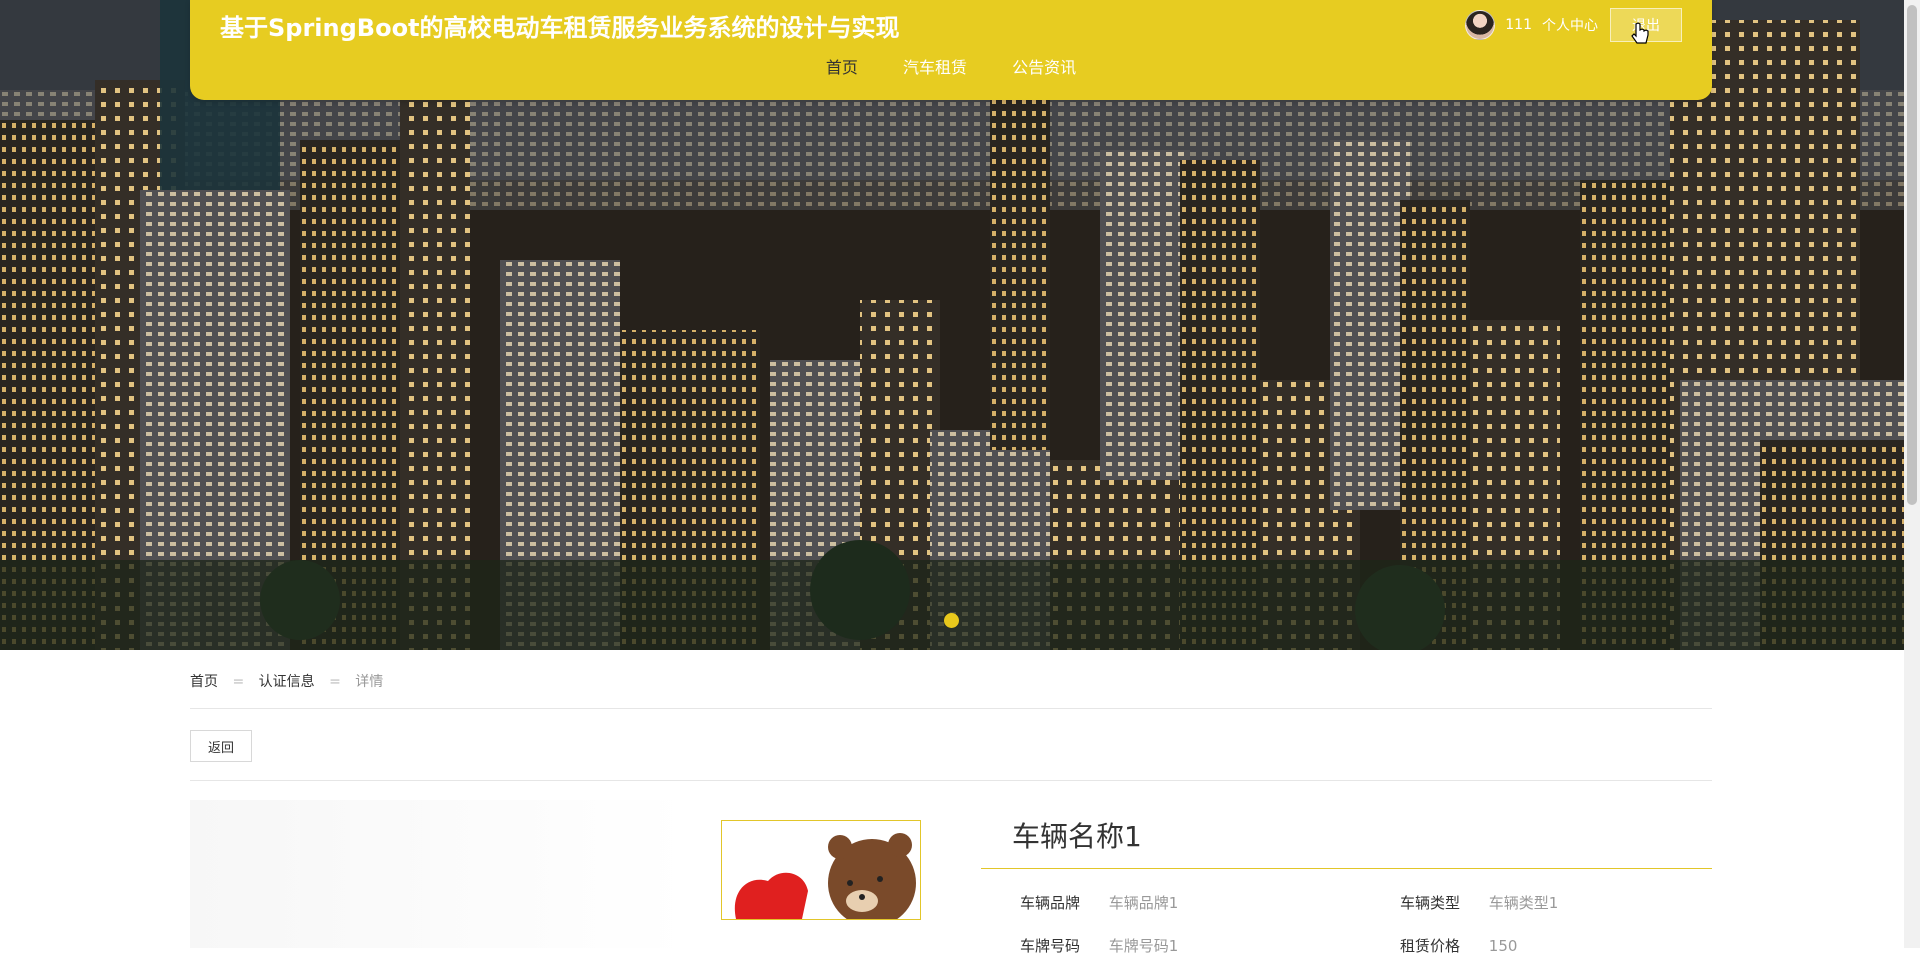 This screenshot has height=956, width=1920. I want to click on main-nav: 首页 汽车租赁 公告资讯, so click(951, 66).